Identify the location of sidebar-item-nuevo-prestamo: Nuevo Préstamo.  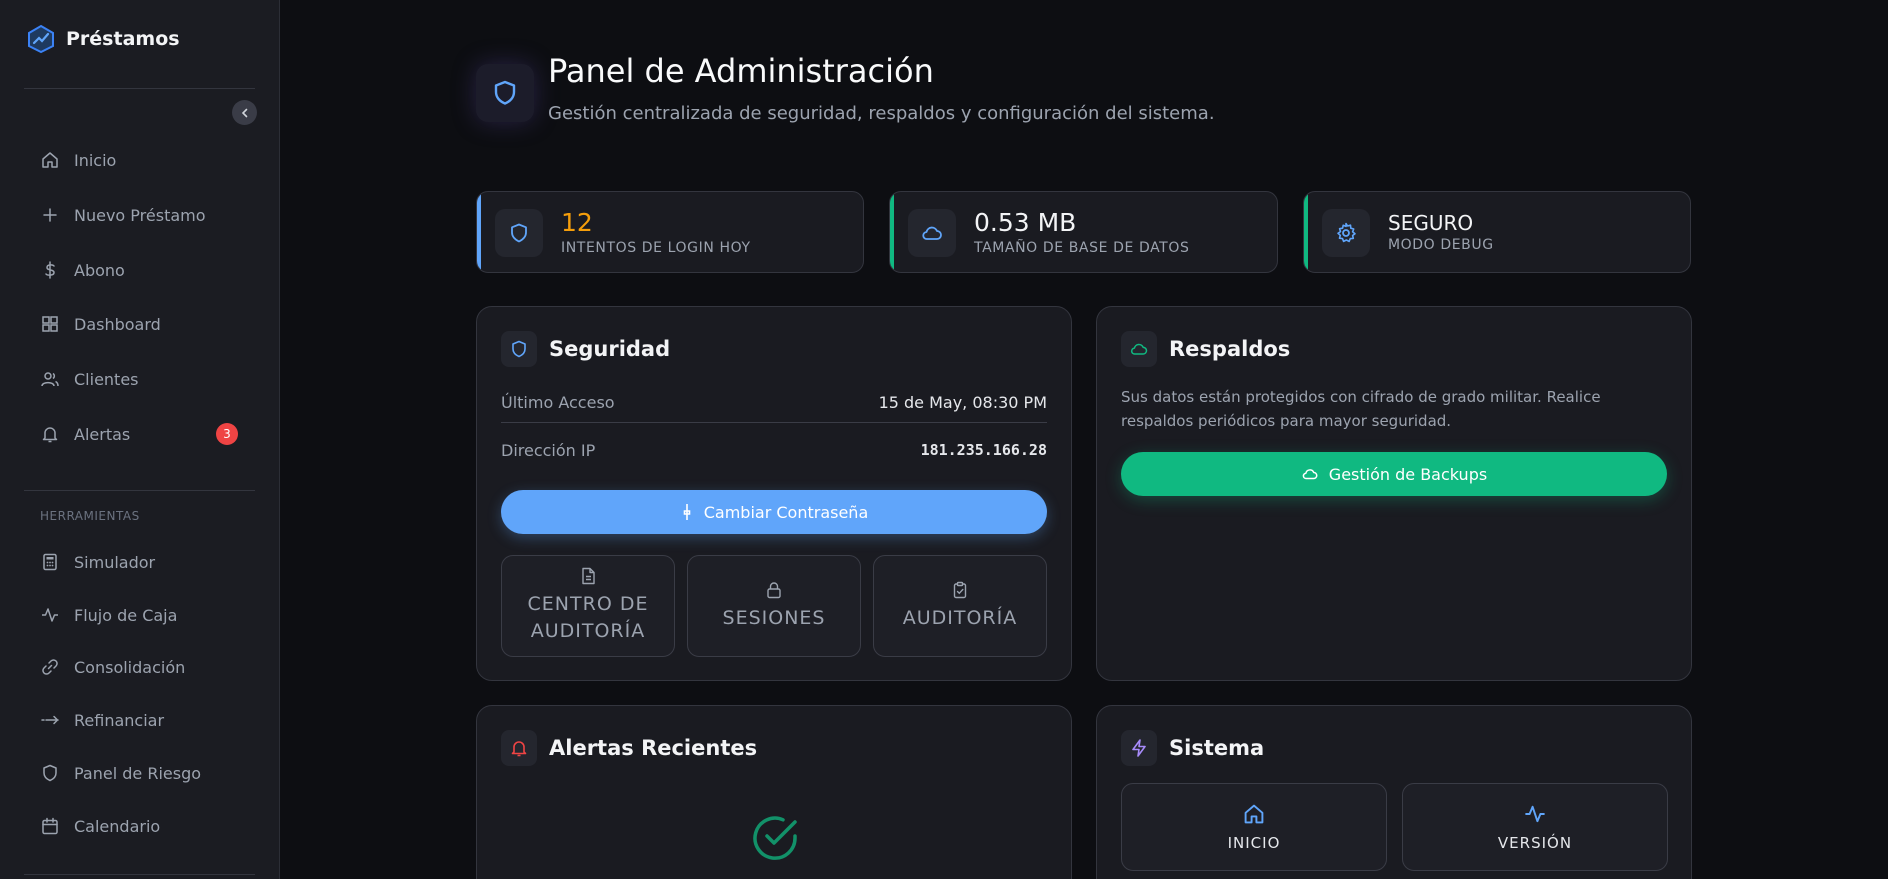
(140, 215).